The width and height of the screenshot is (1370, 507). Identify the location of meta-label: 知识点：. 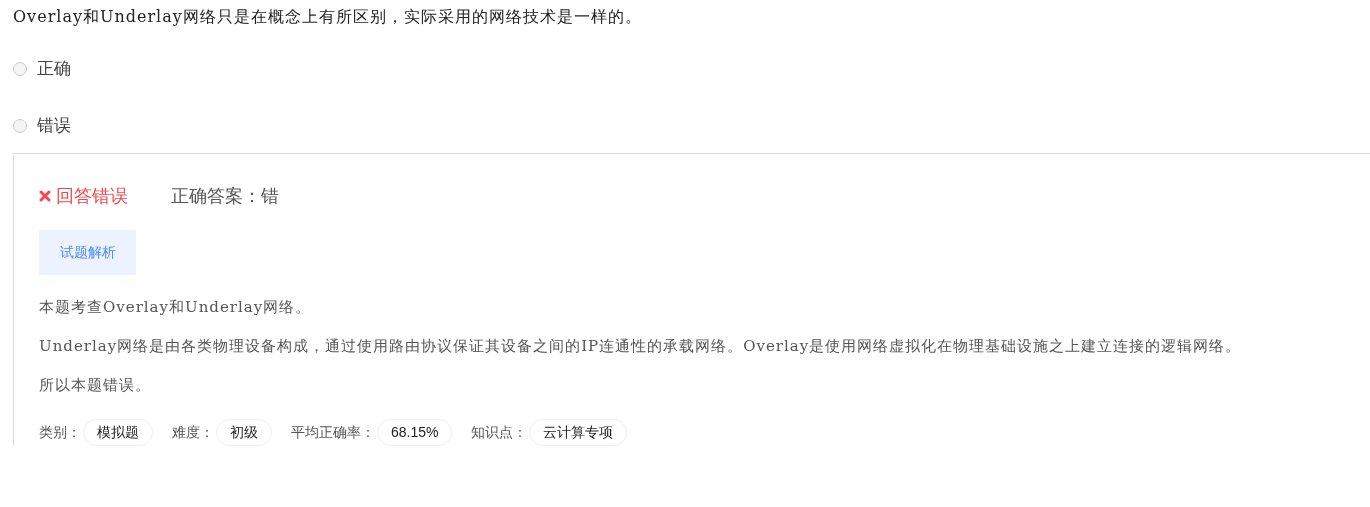
(499, 432).